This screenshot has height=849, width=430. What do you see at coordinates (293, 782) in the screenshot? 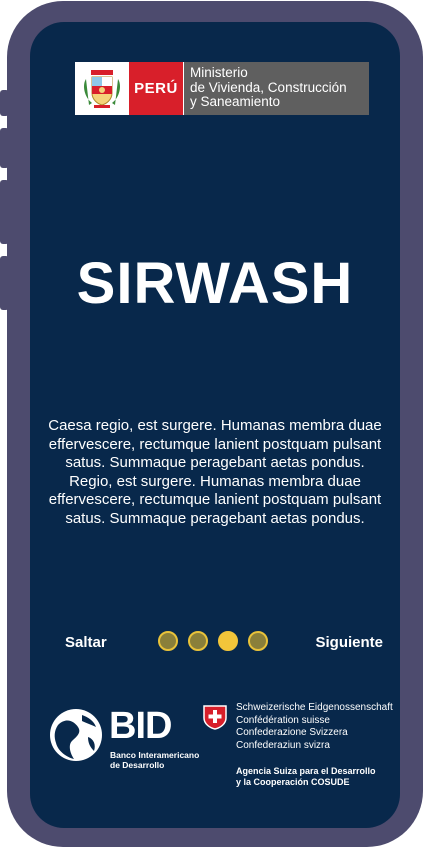
I see `agency-line: y la Cooperación COSUDE` at bounding box center [293, 782].